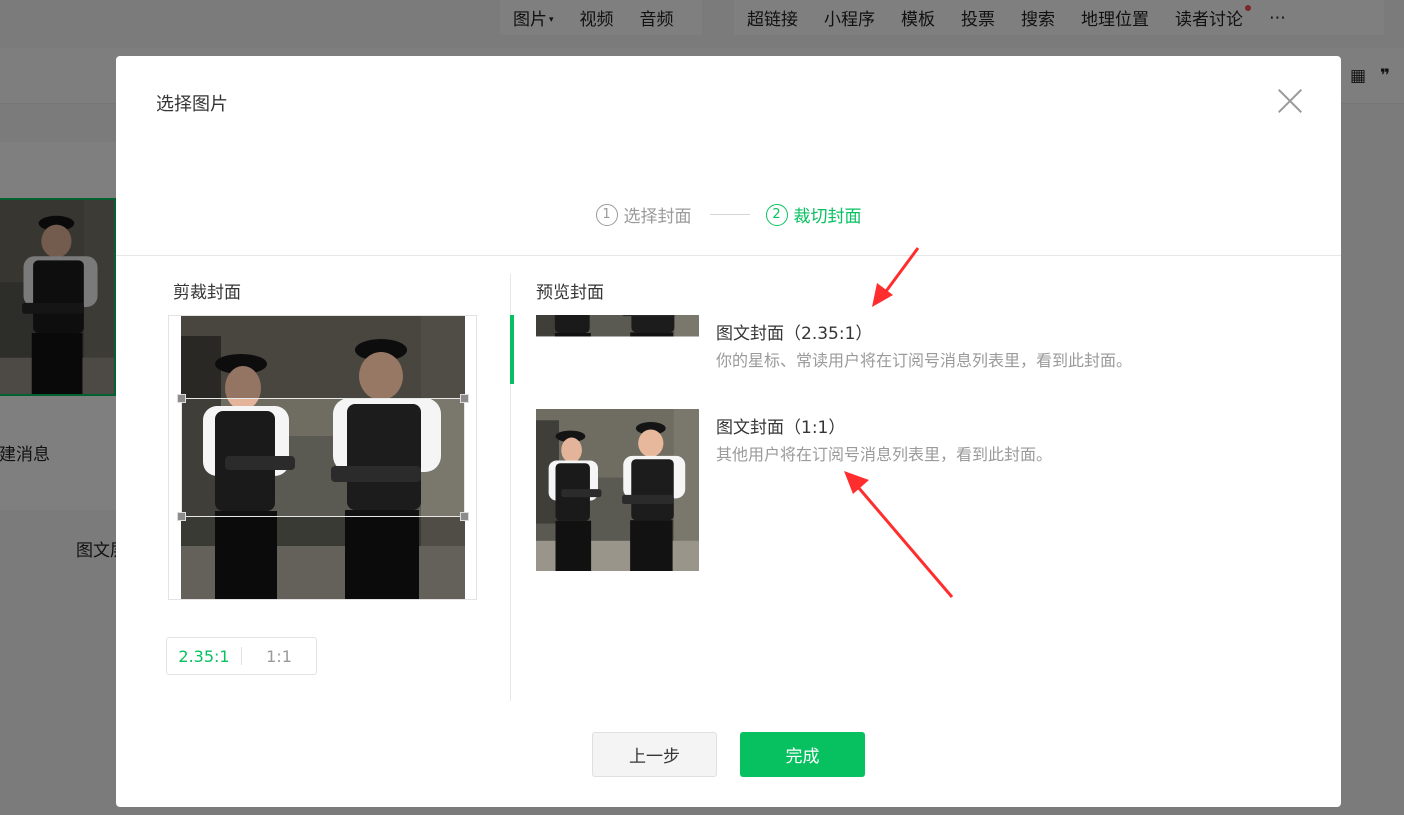 This screenshot has width=1404, height=815. I want to click on ratio-2-35-1: 2.35:1, so click(204, 656).